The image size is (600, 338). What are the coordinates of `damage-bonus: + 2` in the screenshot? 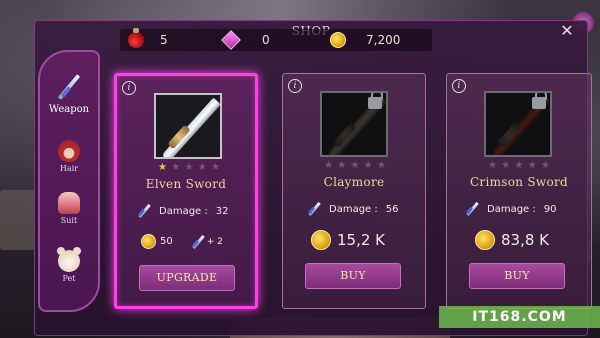 It's located at (207, 242).